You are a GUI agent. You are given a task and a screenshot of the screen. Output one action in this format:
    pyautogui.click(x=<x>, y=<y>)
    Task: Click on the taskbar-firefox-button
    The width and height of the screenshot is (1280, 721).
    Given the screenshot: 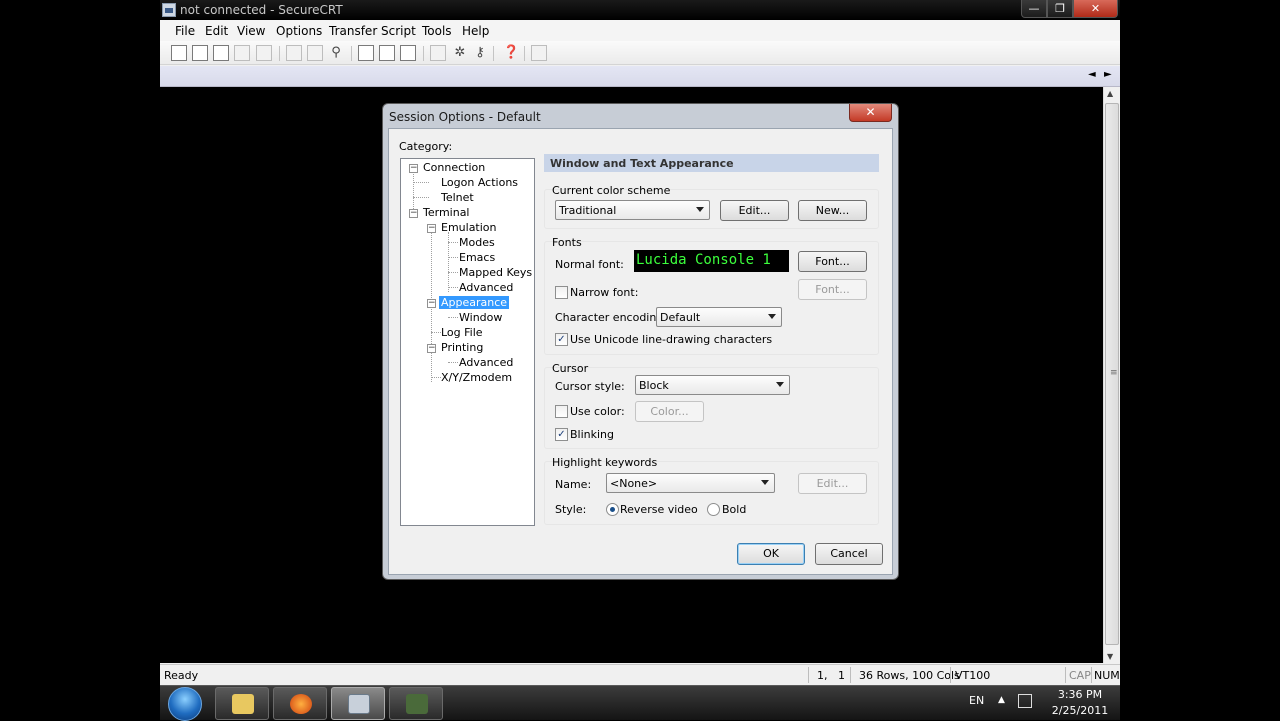 What is the action you would take?
    pyautogui.click(x=300, y=703)
    